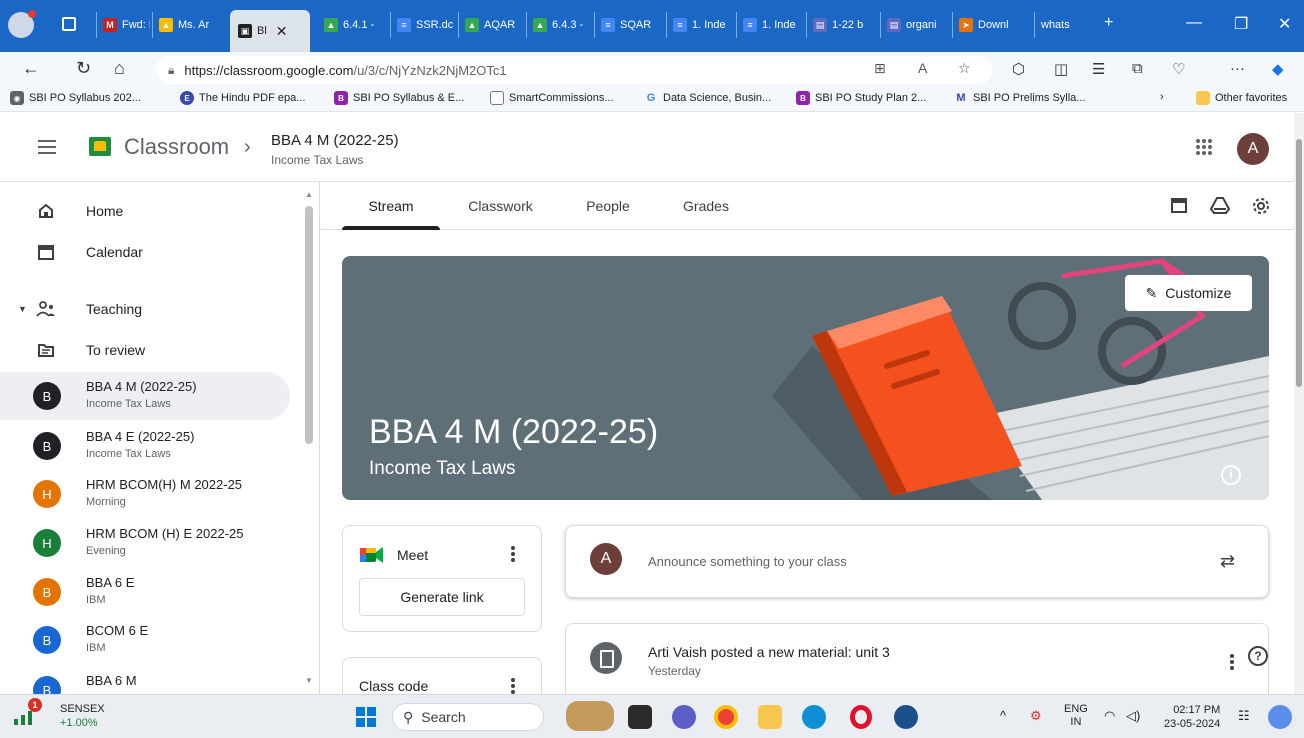 The width and height of the screenshot is (1304, 738). What do you see at coordinates (1220, 206) in the screenshot?
I see `drive-folder-icon` at bounding box center [1220, 206].